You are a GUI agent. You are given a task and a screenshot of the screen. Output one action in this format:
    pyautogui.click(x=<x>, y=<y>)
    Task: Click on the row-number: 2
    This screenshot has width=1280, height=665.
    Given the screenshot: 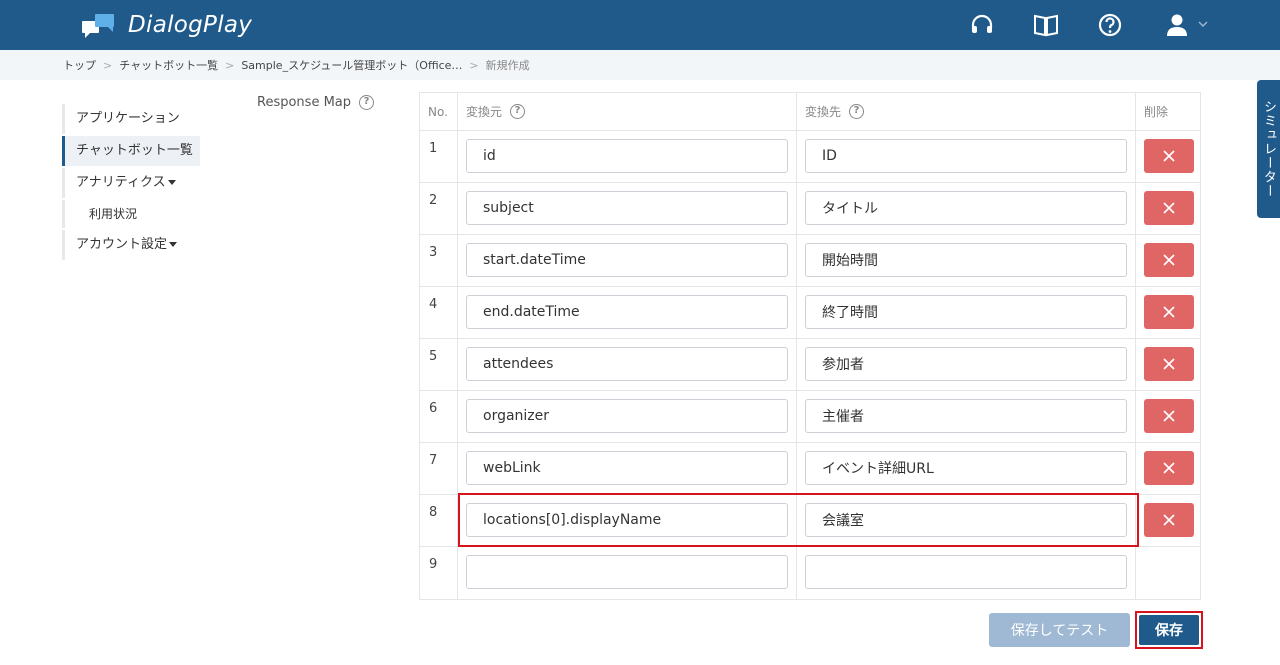 What is the action you would take?
    pyautogui.click(x=439, y=208)
    